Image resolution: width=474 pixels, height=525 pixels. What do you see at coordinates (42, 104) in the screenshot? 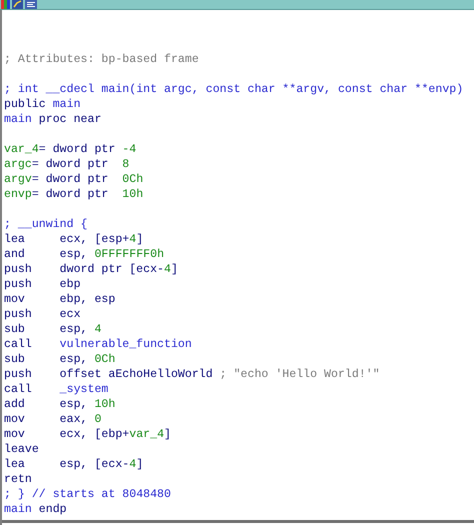
I see `code-line: public main` at bounding box center [42, 104].